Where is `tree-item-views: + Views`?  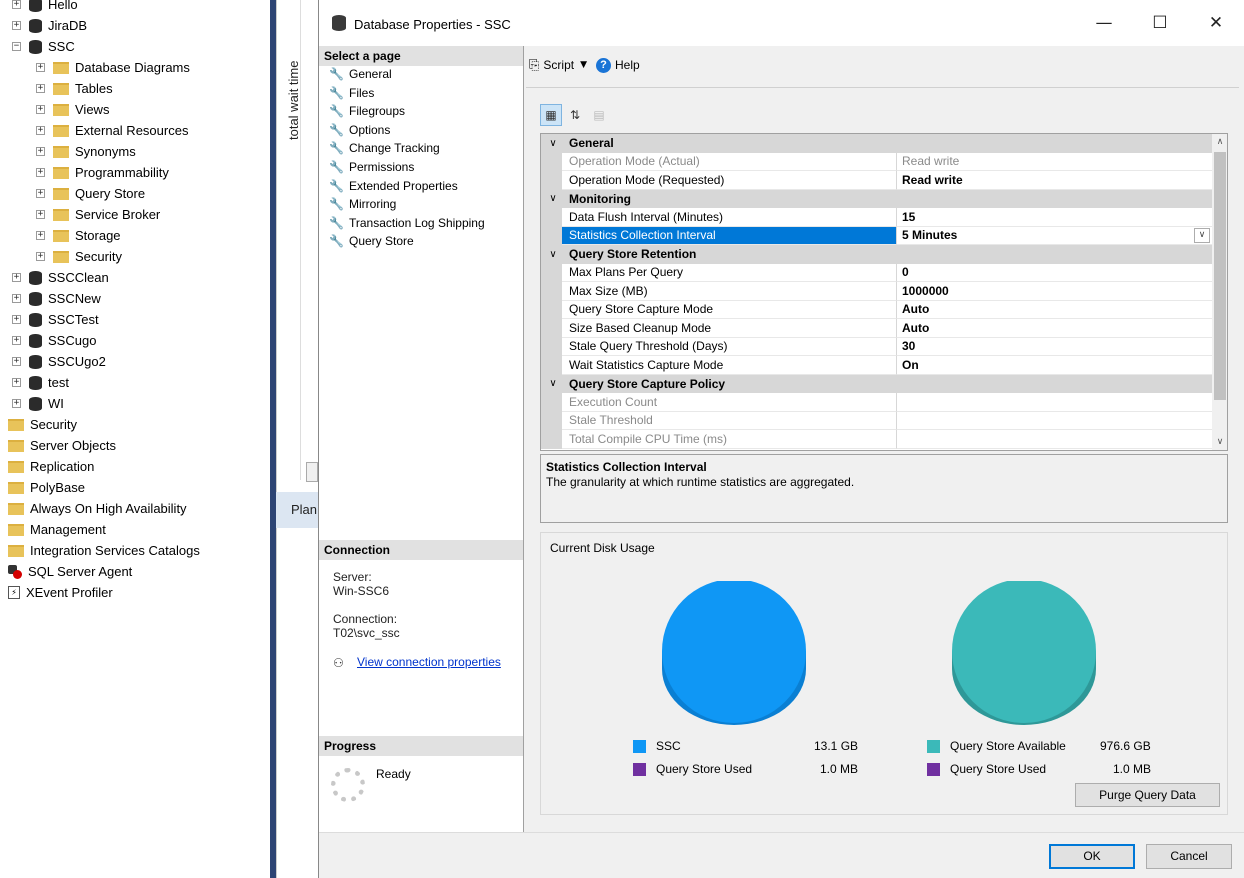 tree-item-views: + Views is located at coordinates (72, 109).